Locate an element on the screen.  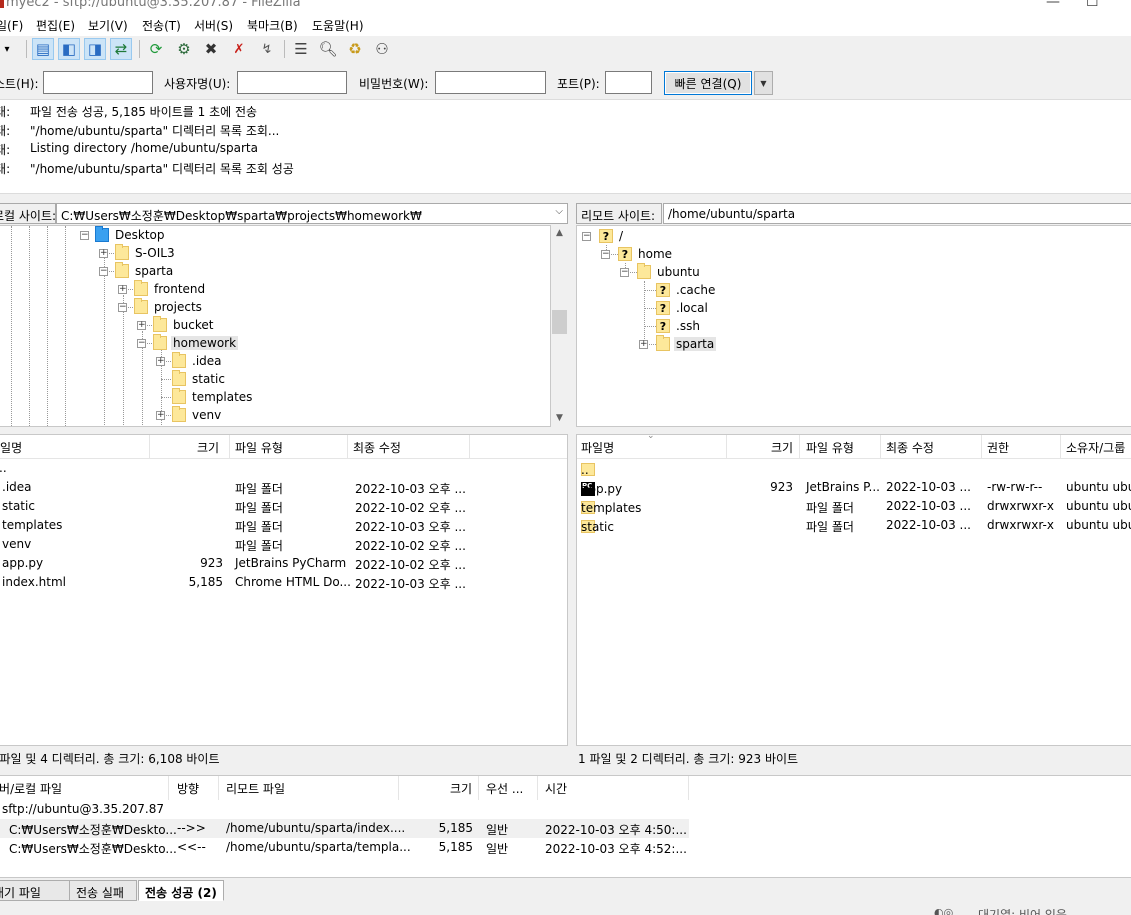
col-local-file: 서버/로컬 파일 is located at coordinates (31, 788).